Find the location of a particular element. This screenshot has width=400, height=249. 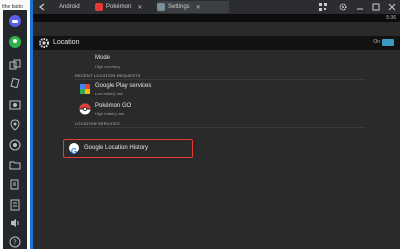

list-item: Pokémon GO High battery use is located at coordinates (220, 110).